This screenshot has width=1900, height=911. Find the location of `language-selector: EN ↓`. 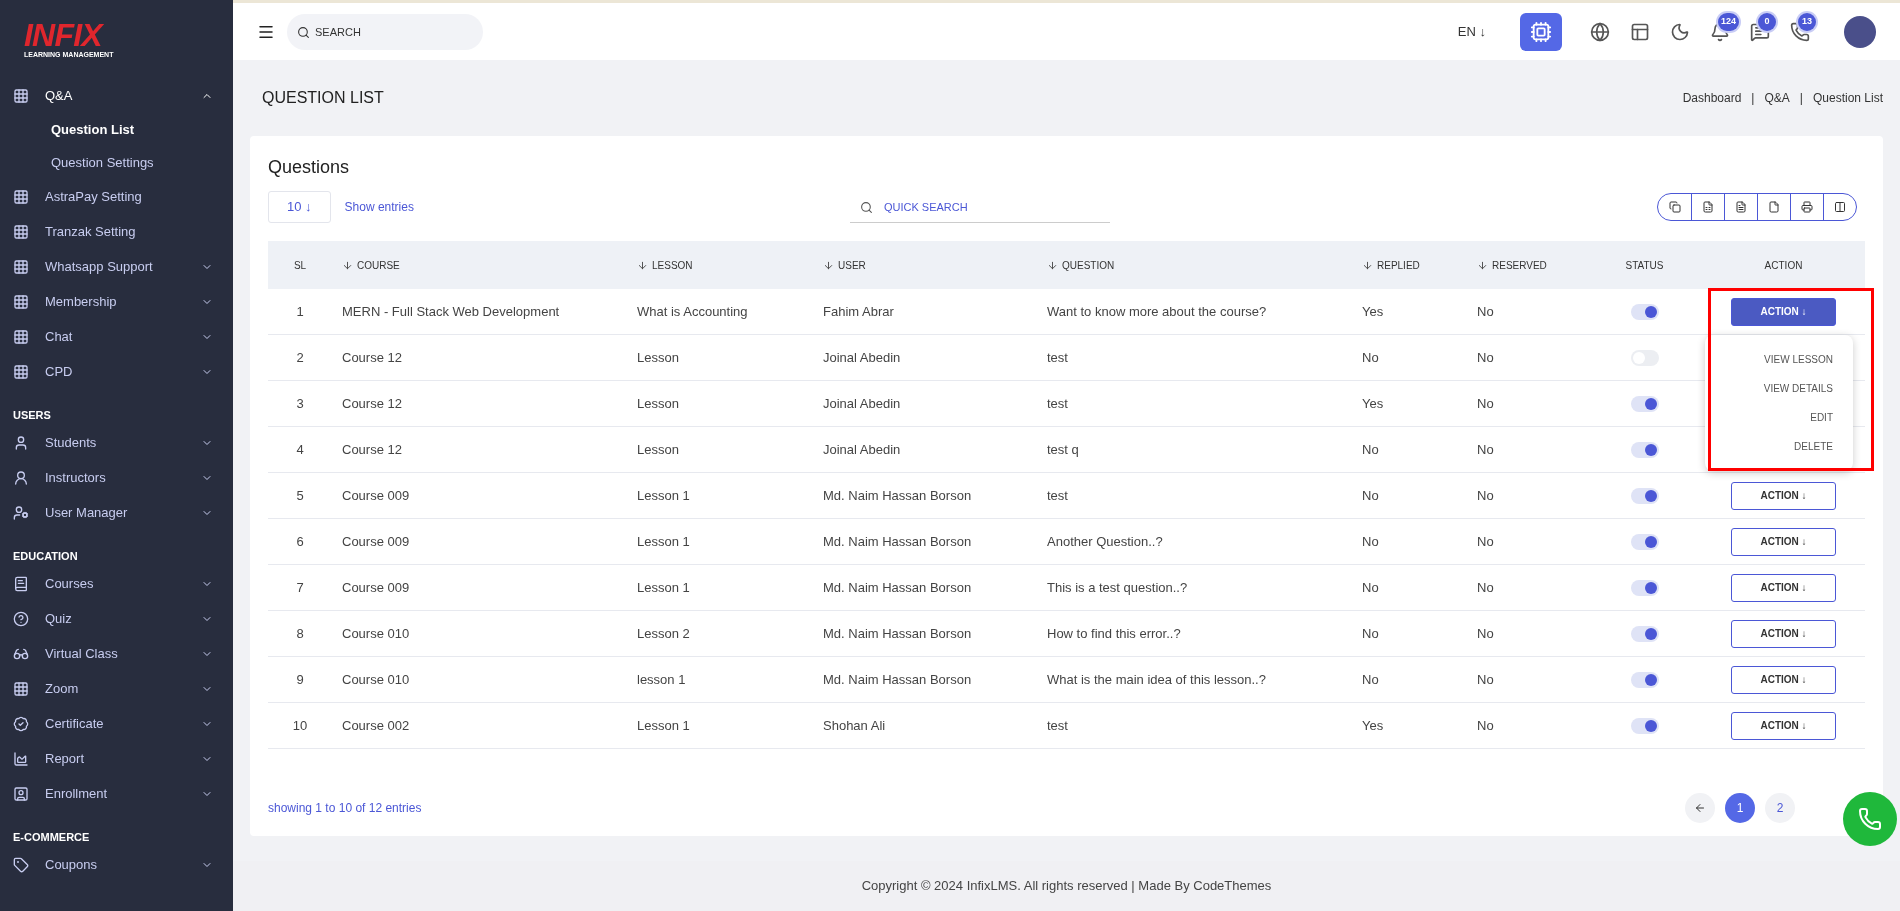

language-selector: EN ↓ is located at coordinates (1471, 31).